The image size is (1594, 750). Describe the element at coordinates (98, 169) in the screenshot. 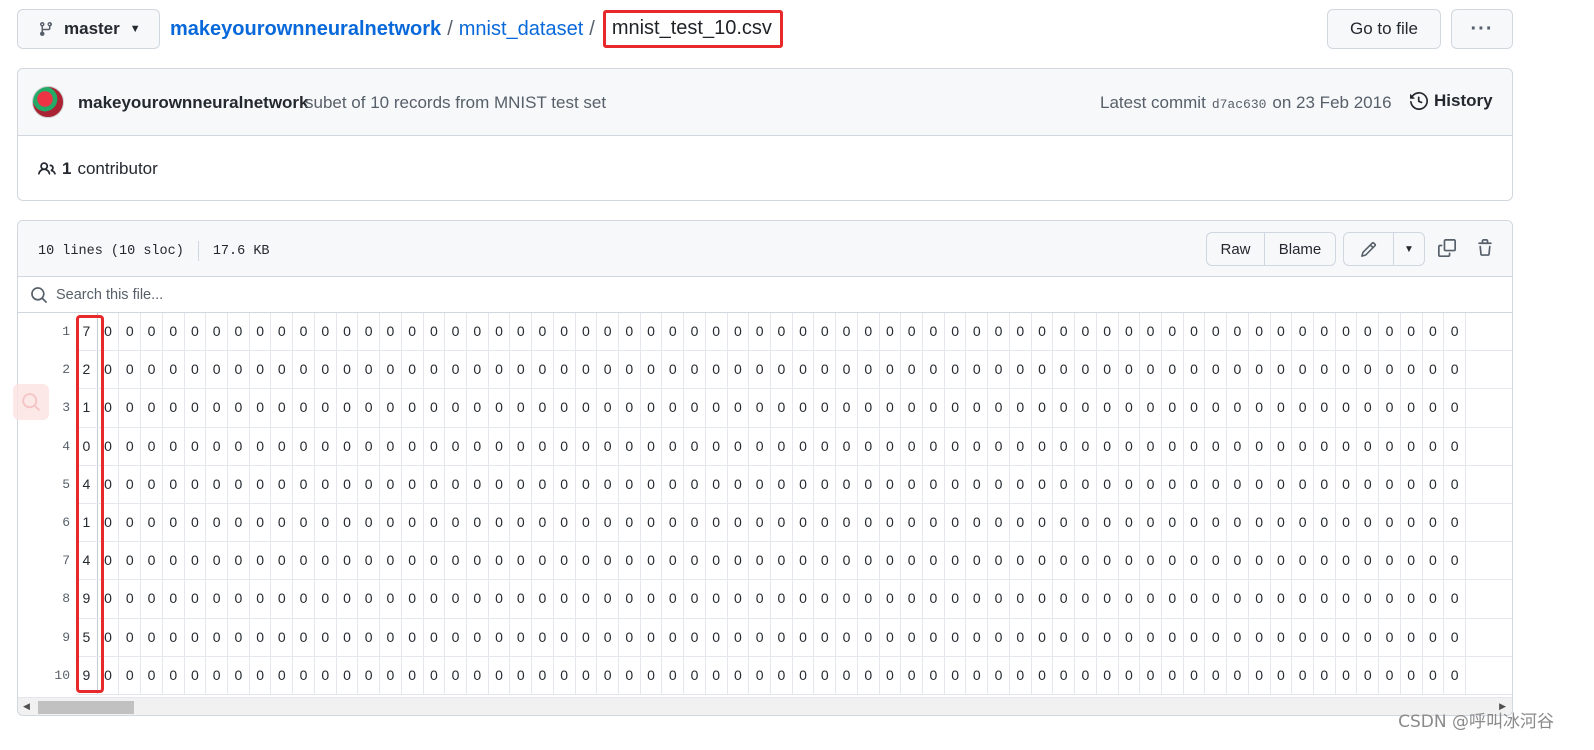

I see `contributors-row: 1 contributor` at that location.